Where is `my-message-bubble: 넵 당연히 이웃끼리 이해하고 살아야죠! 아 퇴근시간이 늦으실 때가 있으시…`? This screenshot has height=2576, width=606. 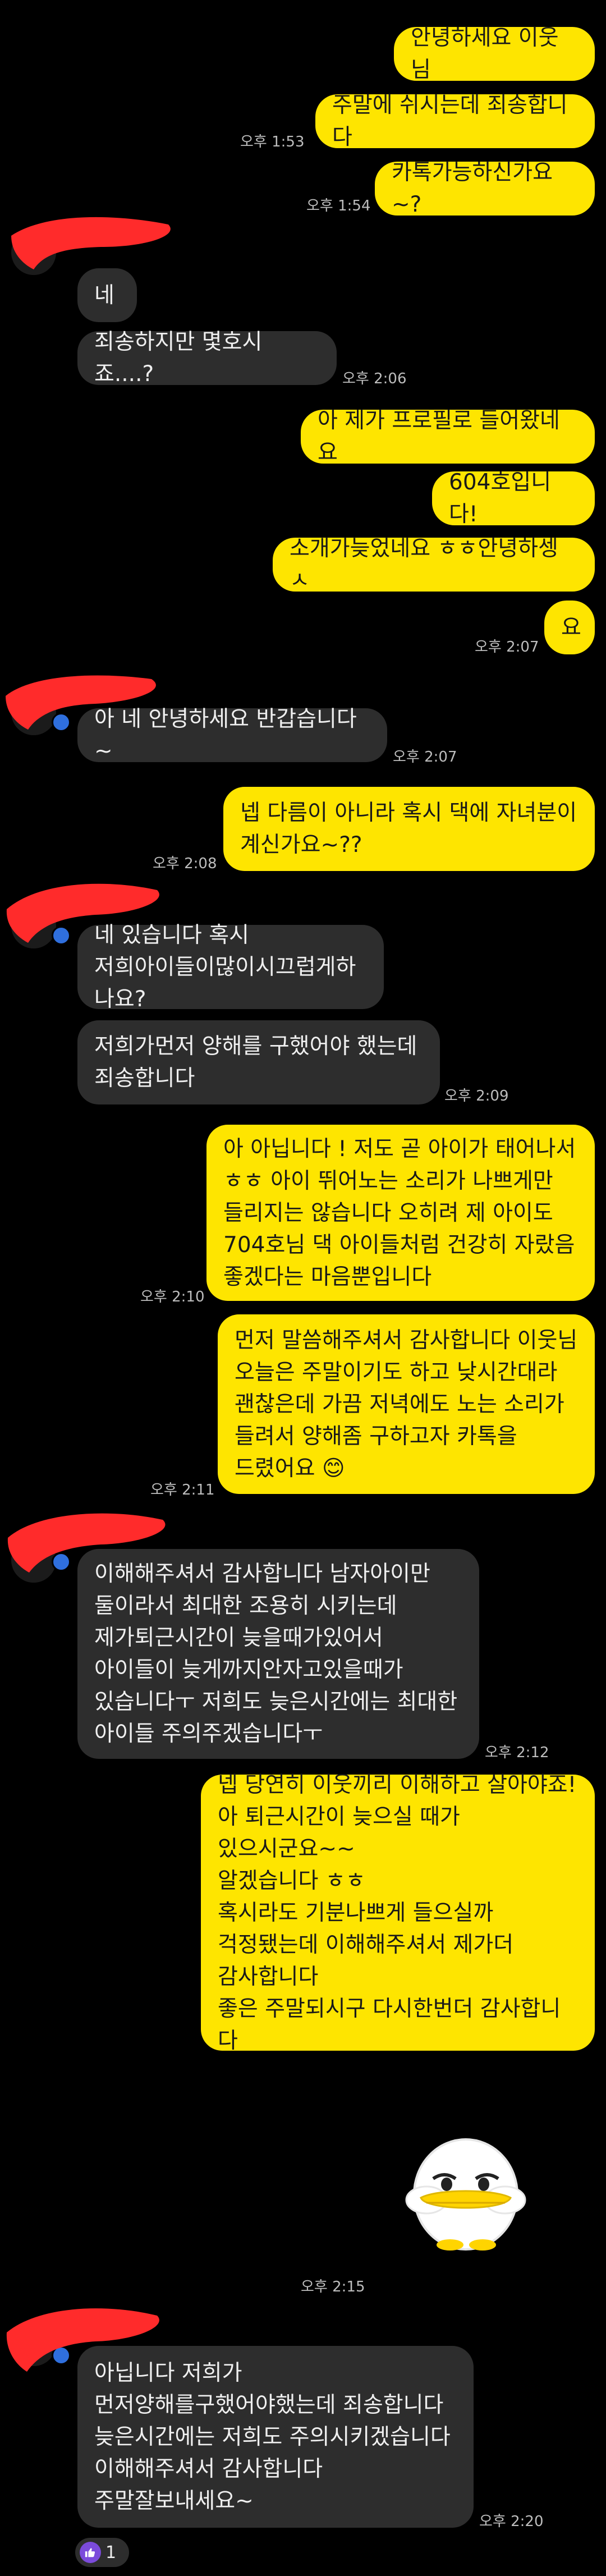 my-message-bubble: 넵 당연히 이웃끼리 이해하고 살아야죠! 아 퇴근시간이 늦으실 때가 있으시… is located at coordinates (398, 1913).